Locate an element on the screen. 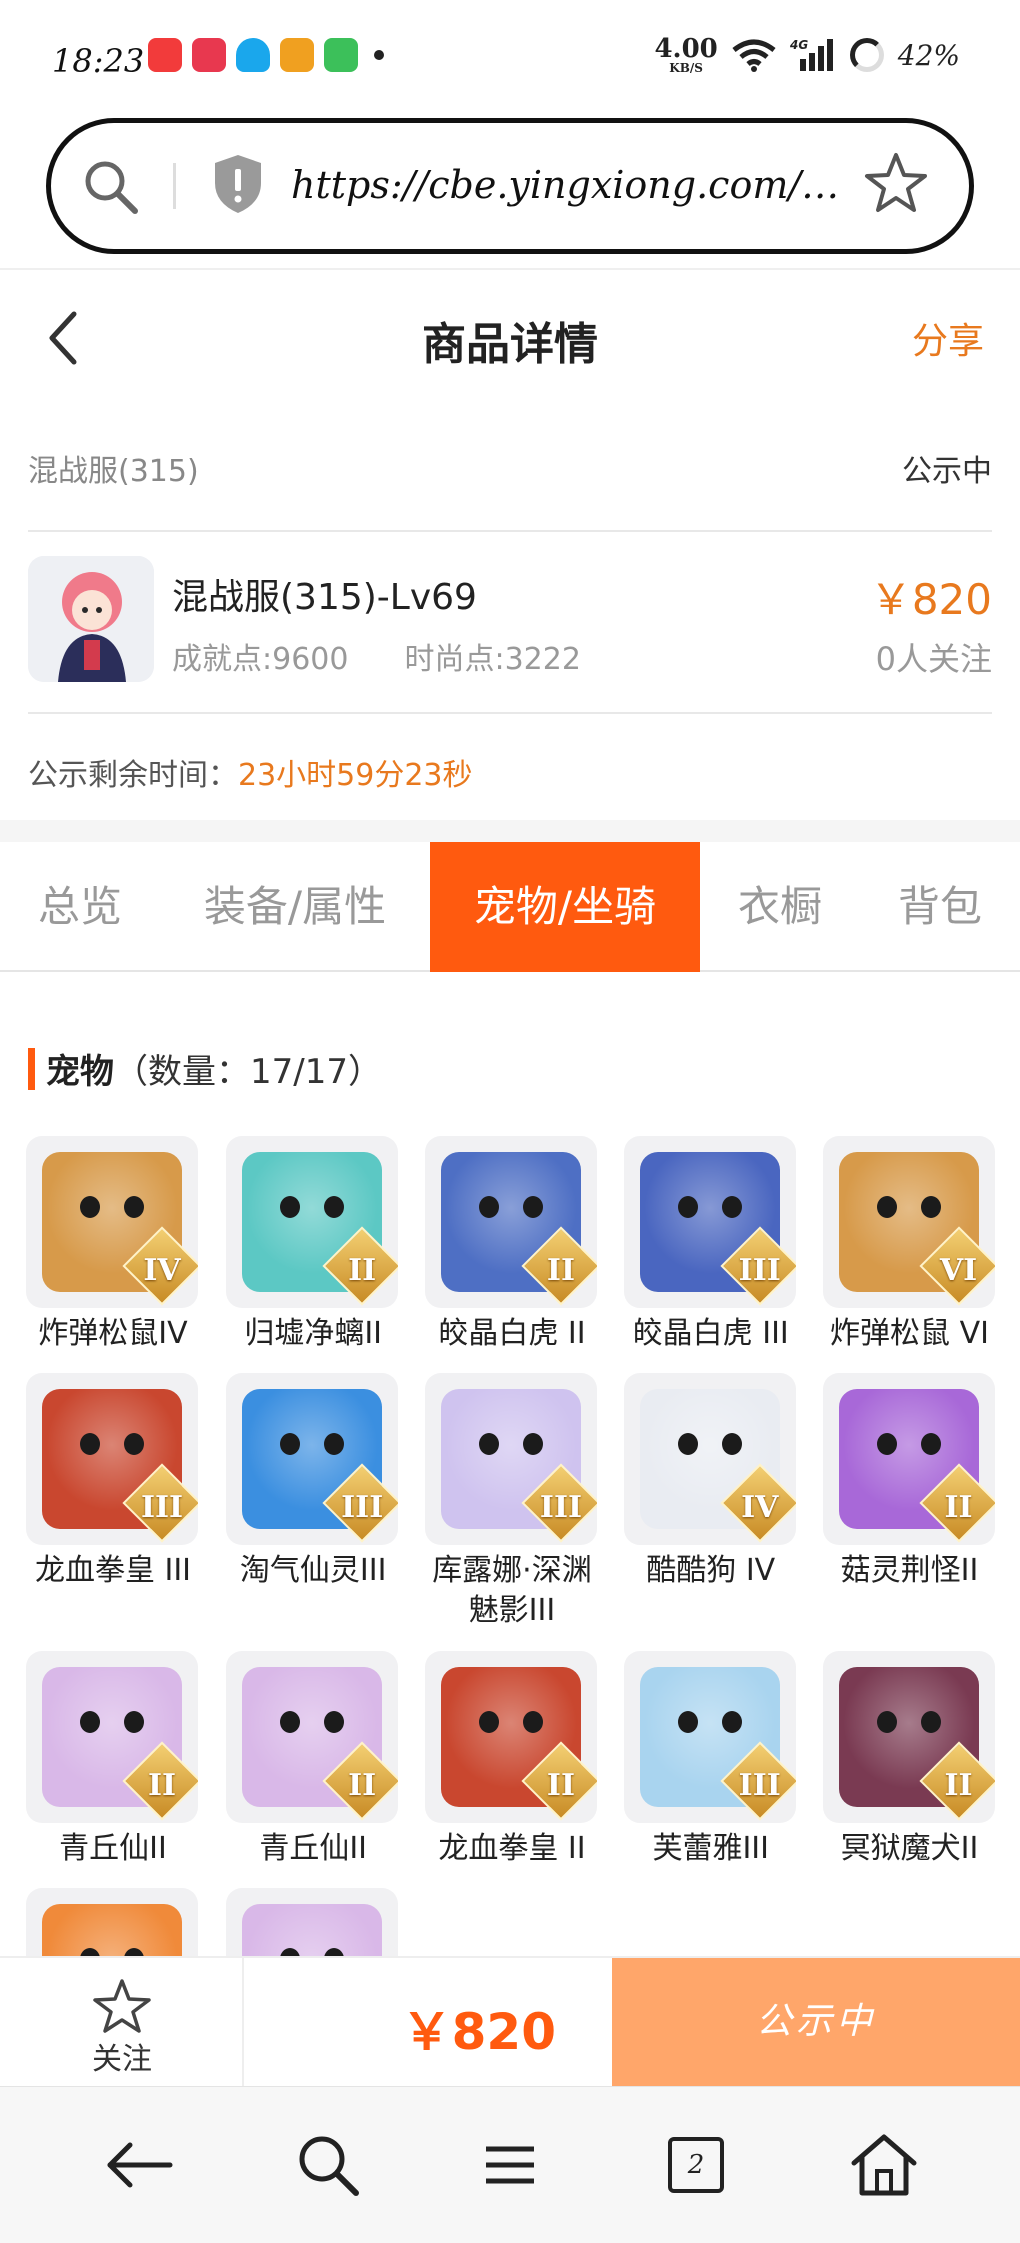 The height and width of the screenshot is (2243, 1020). fashion-points: 时尚点:3222 is located at coordinates (492, 659).